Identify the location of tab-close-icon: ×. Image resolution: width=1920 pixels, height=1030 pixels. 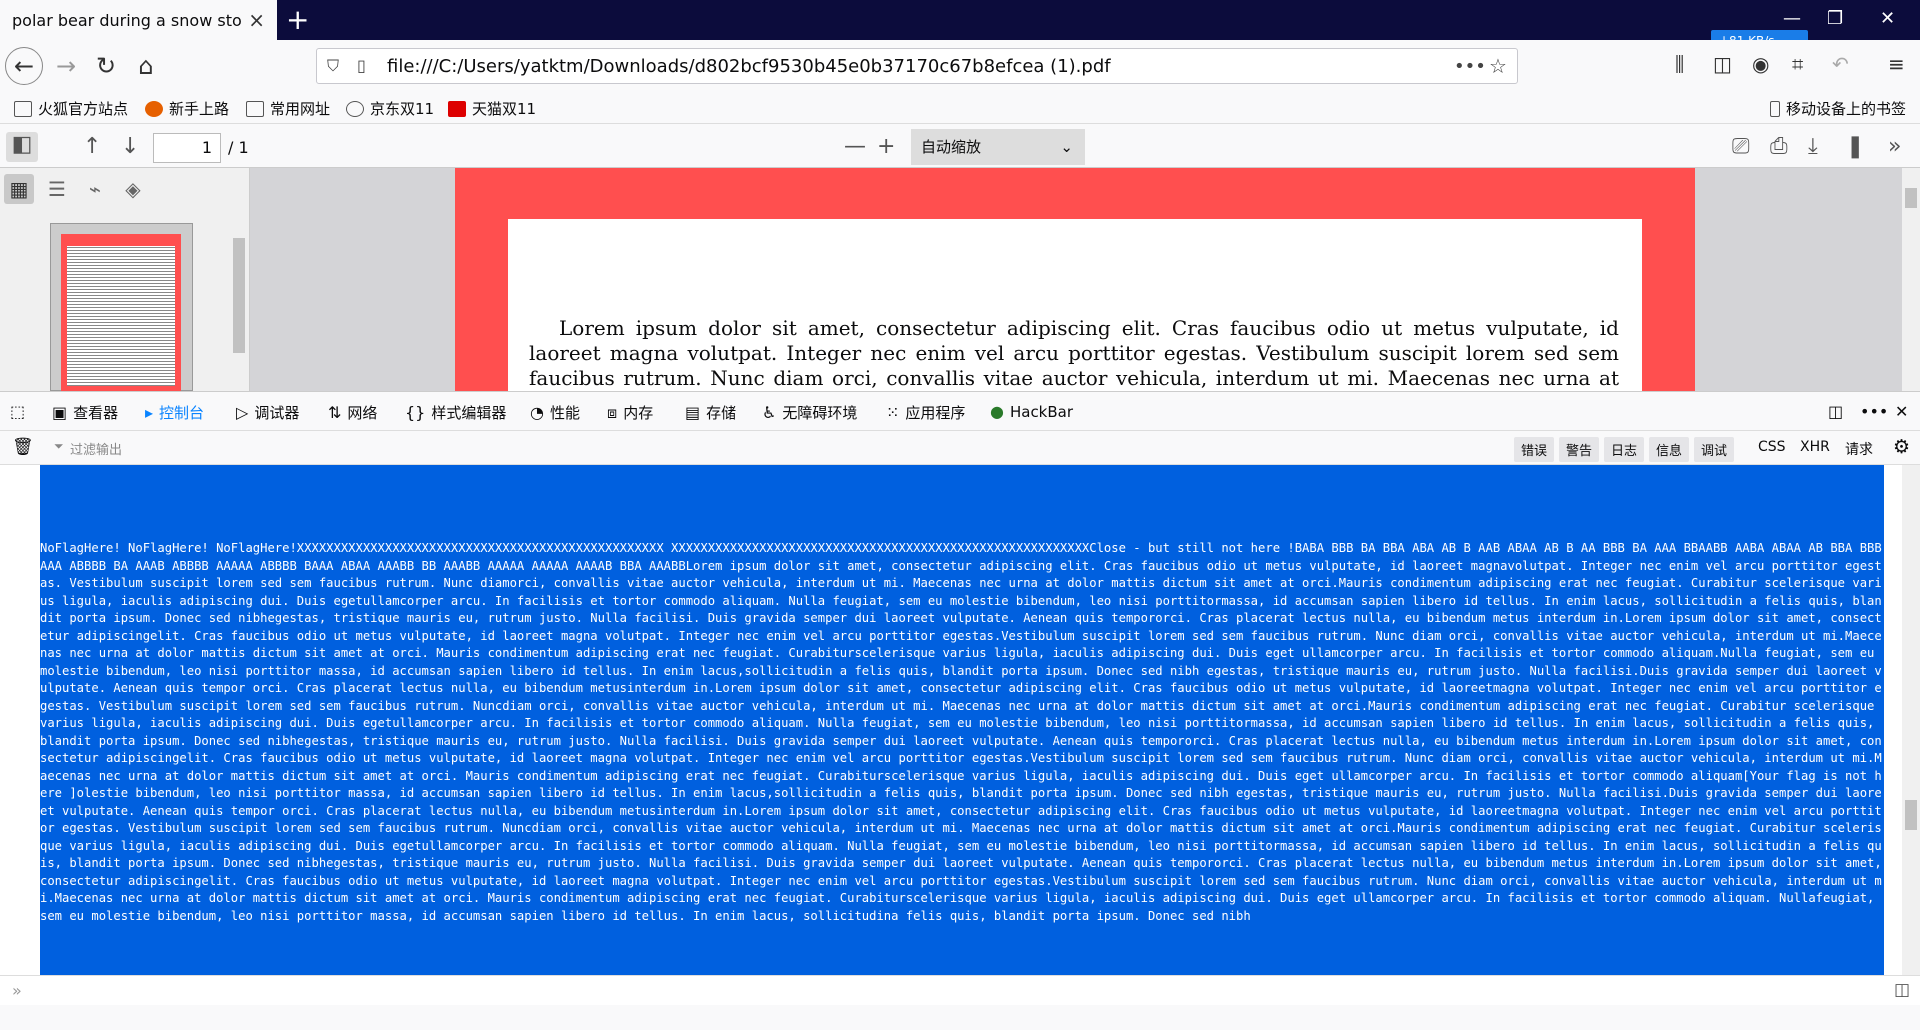
(256, 20).